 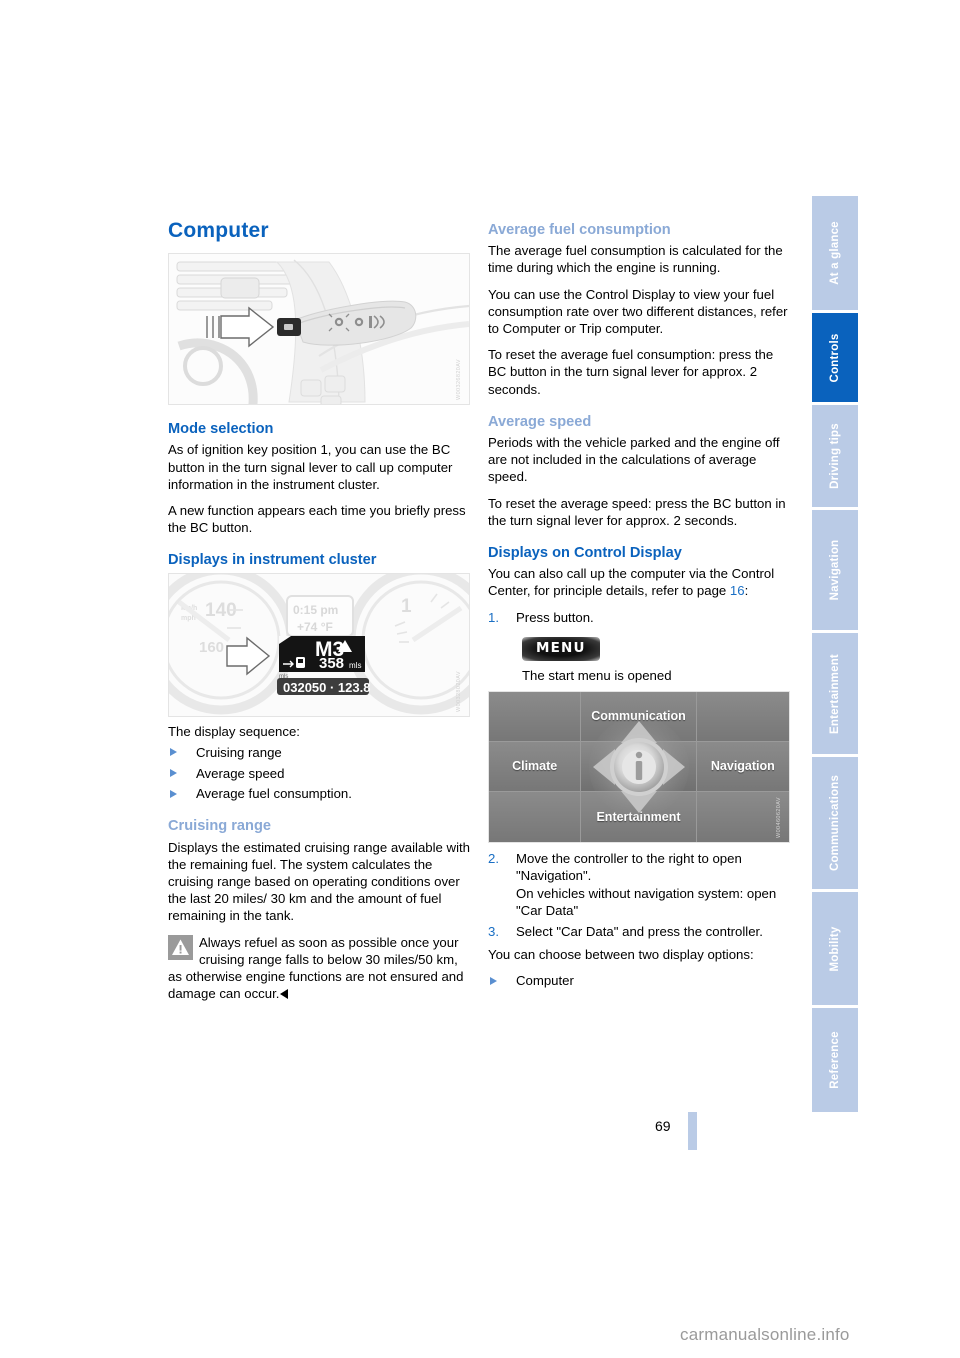 What do you see at coordinates (315, 627) in the screenshot?
I see `cluster-temperature: +74 °F` at bounding box center [315, 627].